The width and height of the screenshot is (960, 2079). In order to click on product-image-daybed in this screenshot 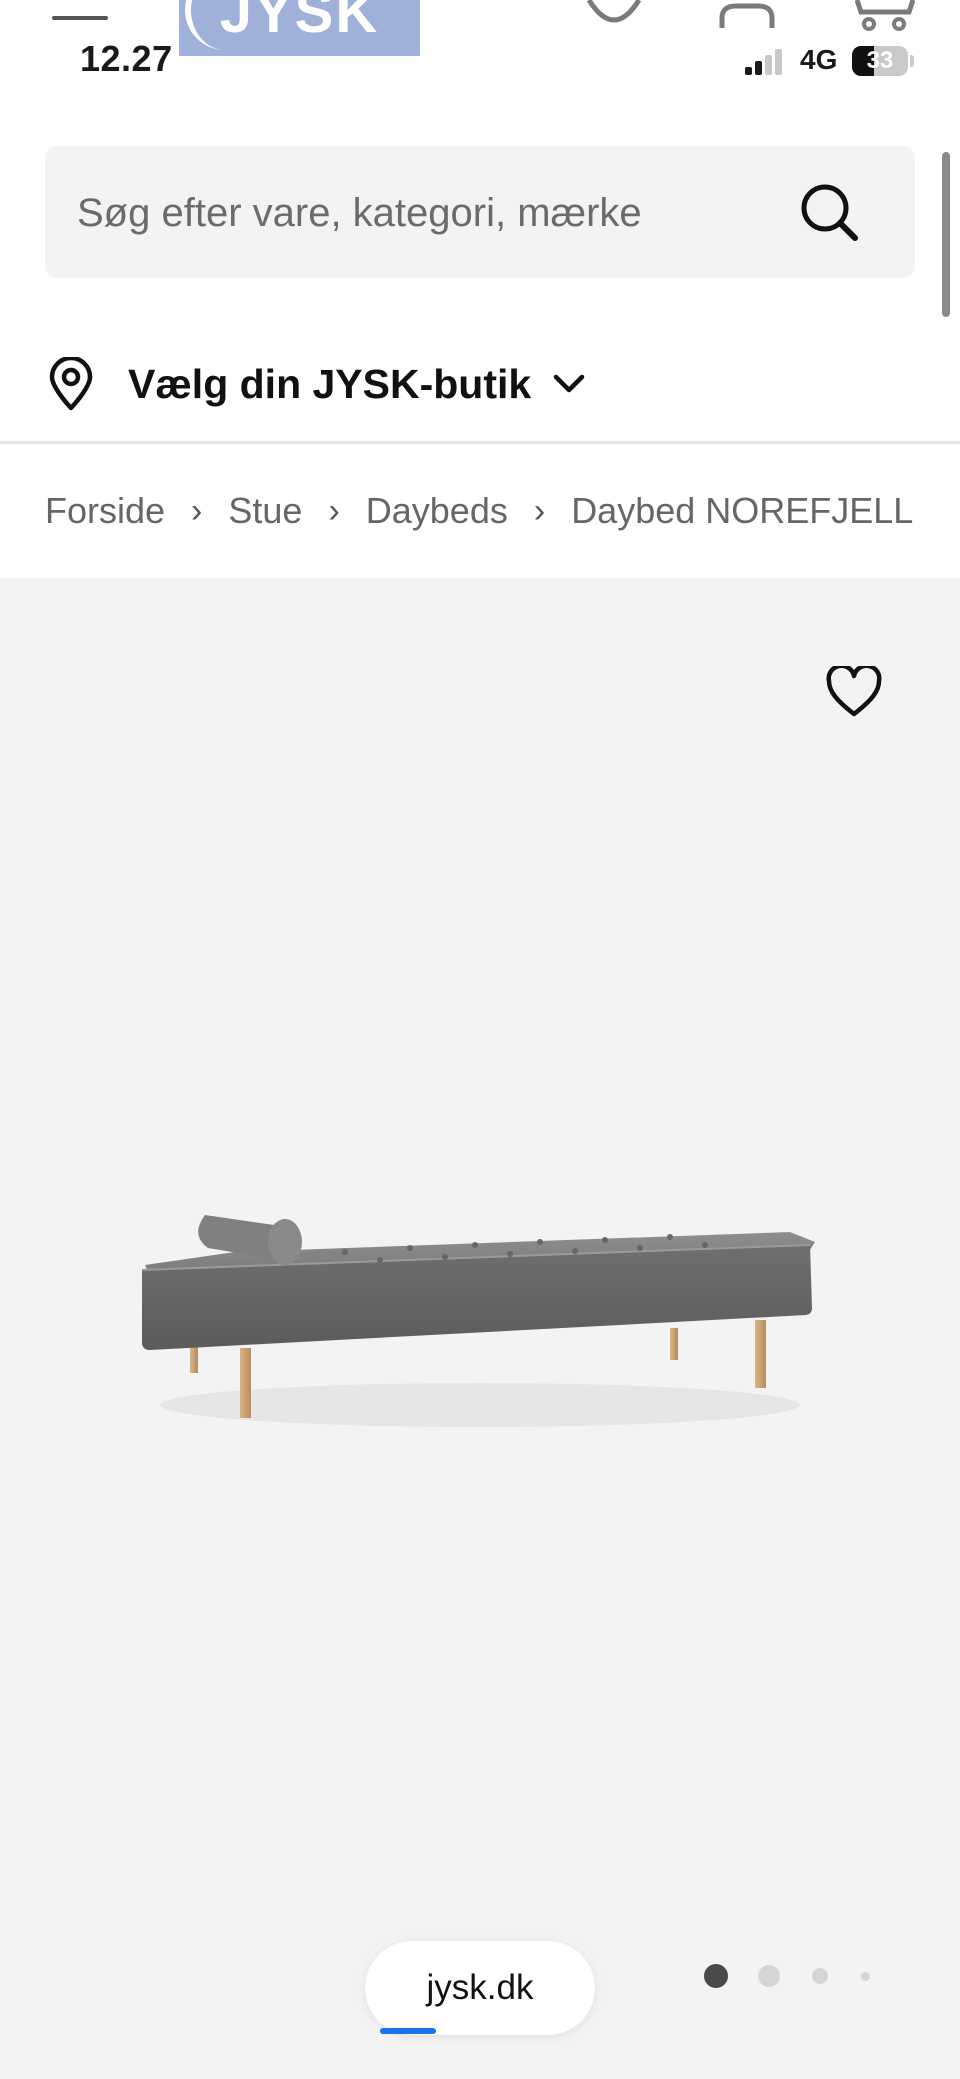, I will do `click(480, 1320)`.